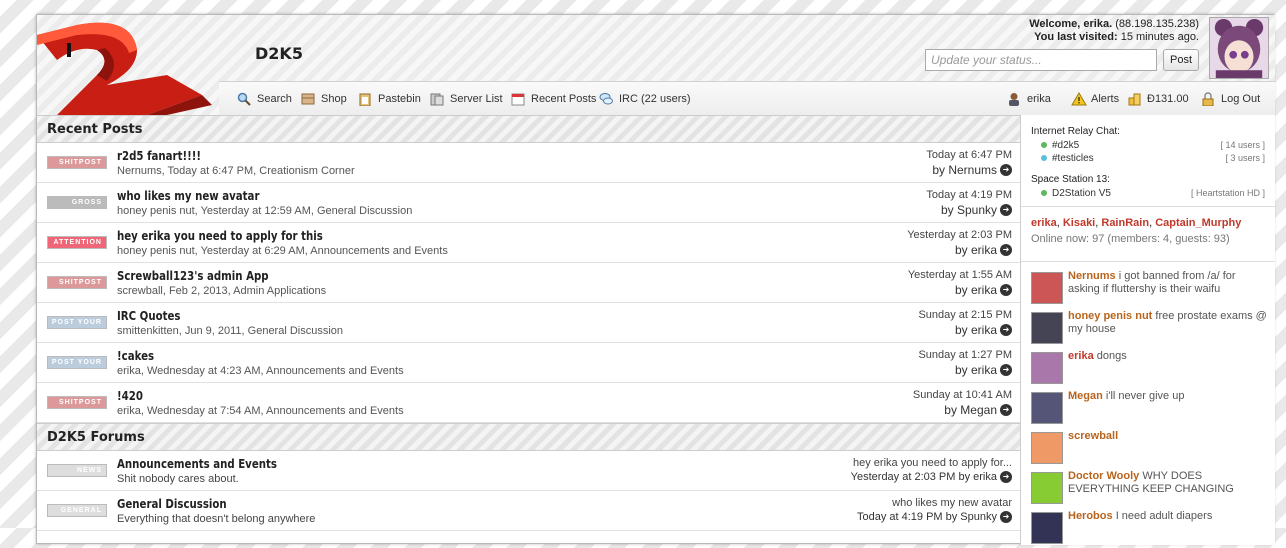 This screenshot has width=1286, height=548. Describe the element at coordinates (264, 99) in the screenshot. I see `nav-search: Search` at that location.